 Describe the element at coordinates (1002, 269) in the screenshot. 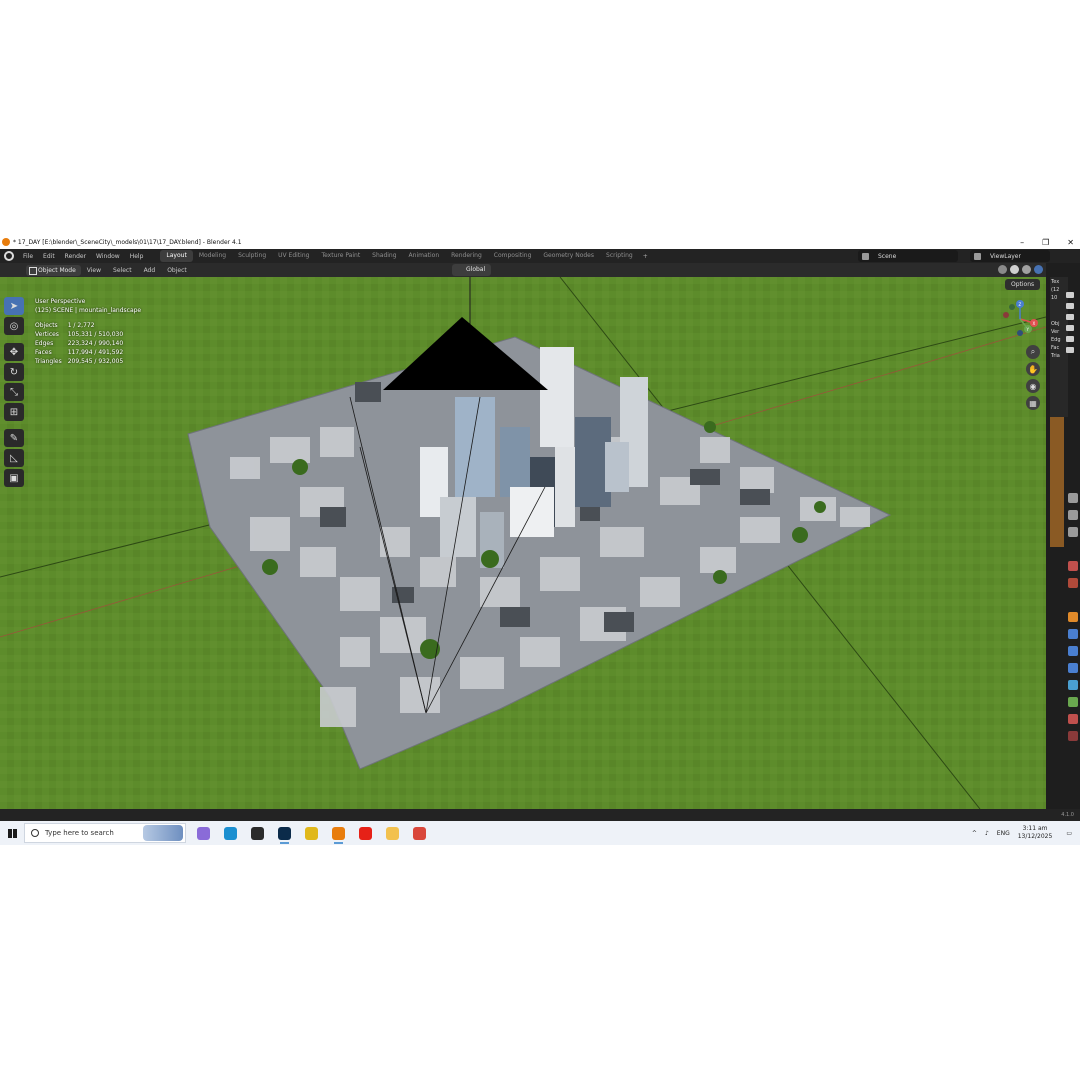

I see `wireframe-shading-icon` at that location.